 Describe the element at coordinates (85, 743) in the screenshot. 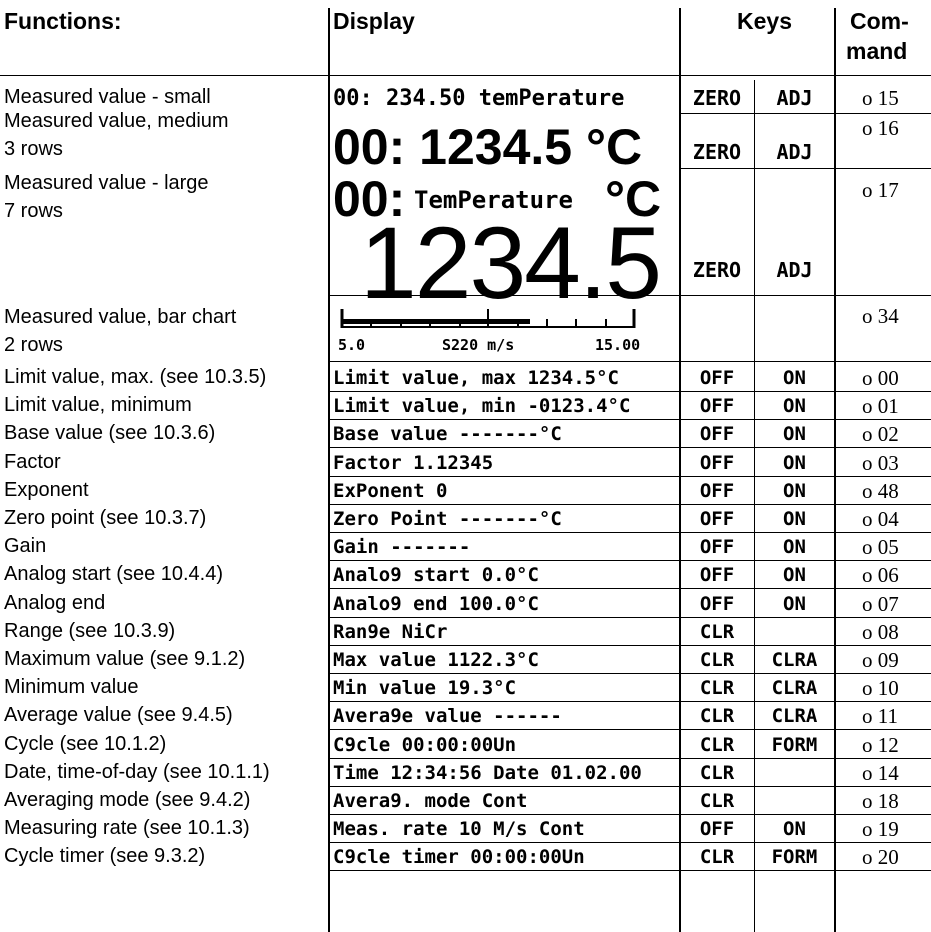

I see `function-label: Cycle (see 10.1.2)` at that location.